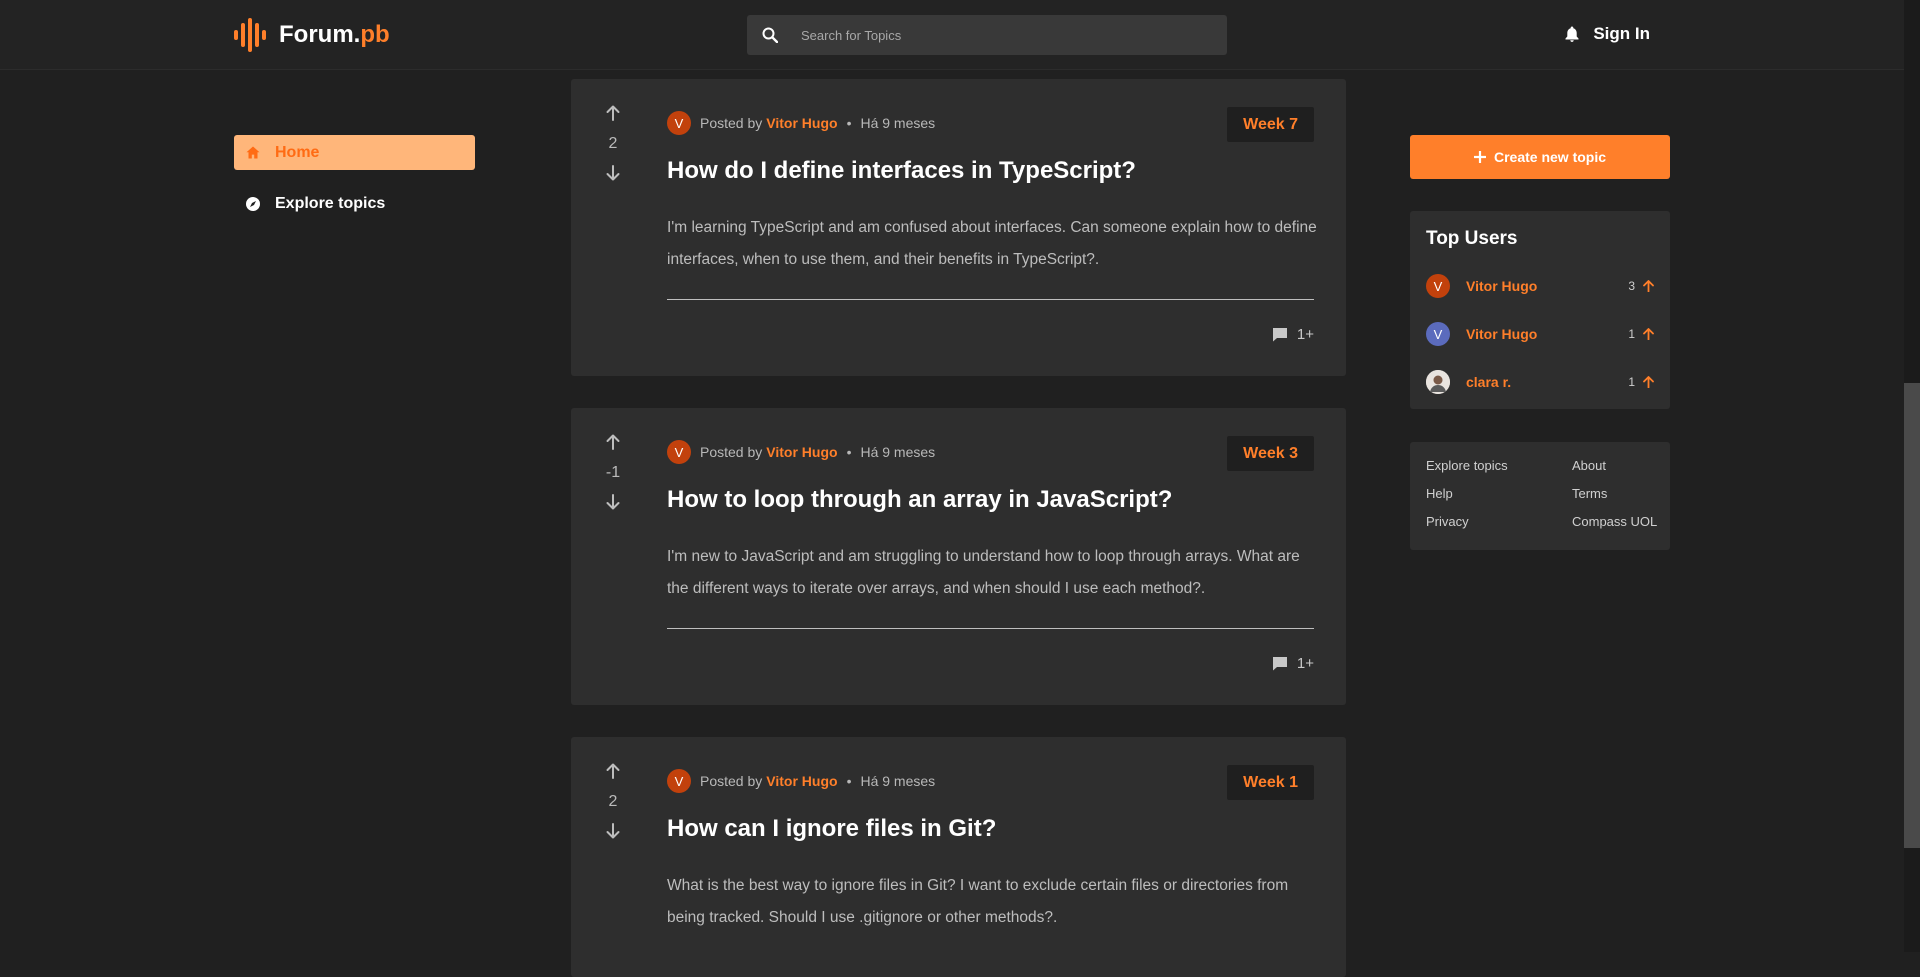 This screenshot has height=977, width=1920. What do you see at coordinates (1270, 453) in the screenshot?
I see `week-badge: Week 3` at bounding box center [1270, 453].